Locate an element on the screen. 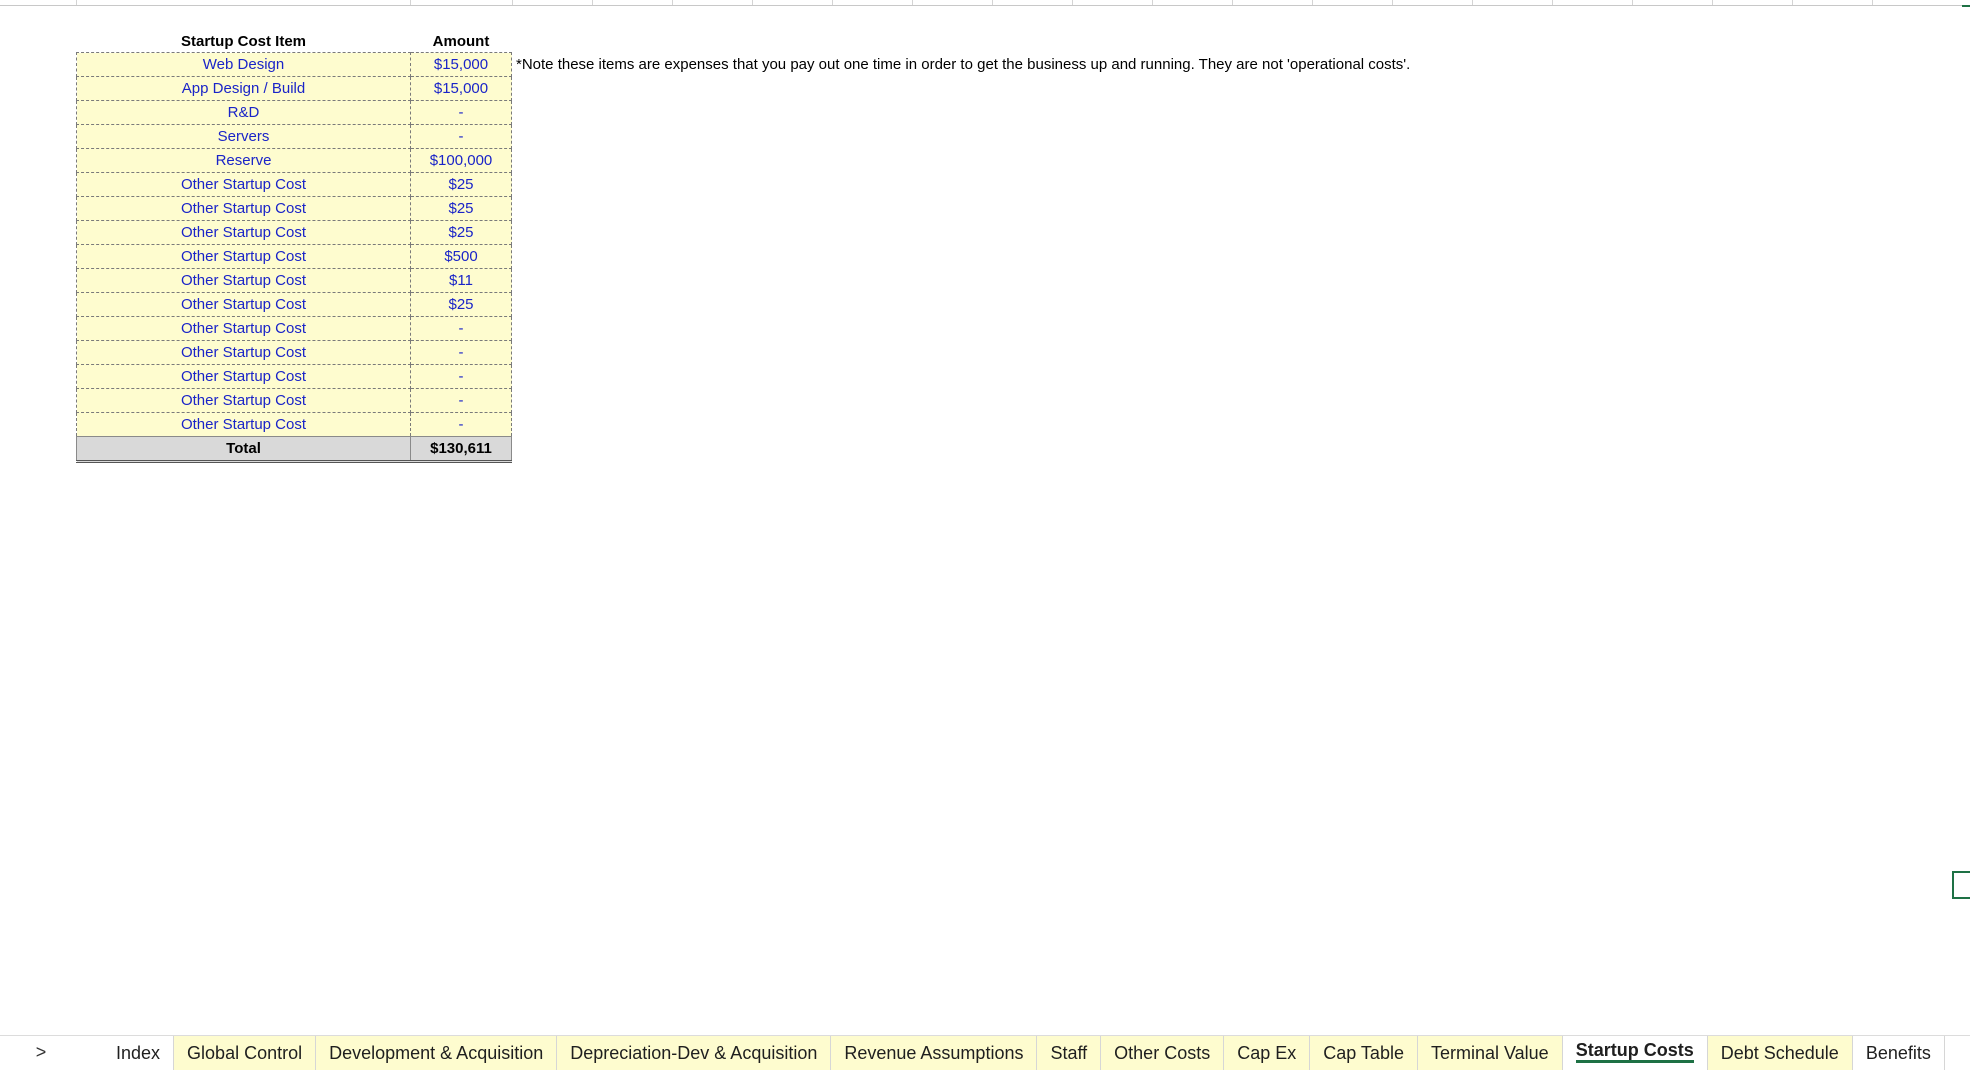 Image resolution: width=1970 pixels, height=1070 pixels. column-header-strip is located at coordinates (985, 3).